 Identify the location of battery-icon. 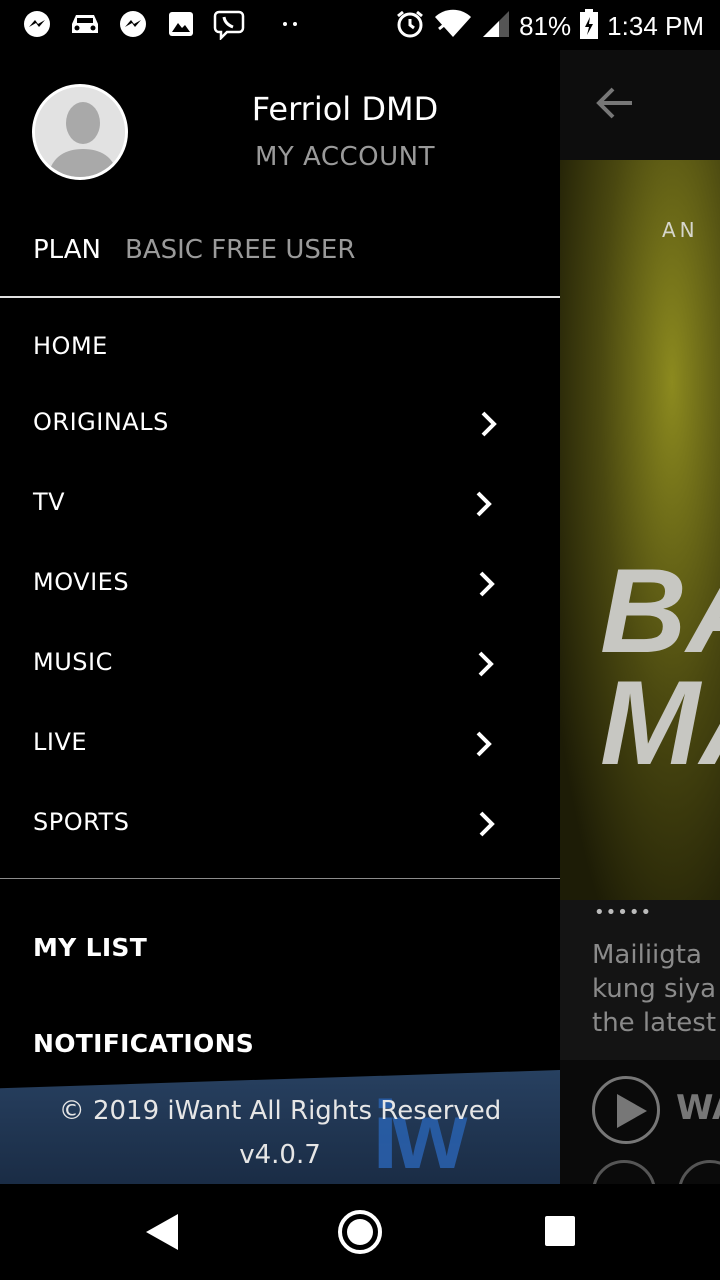
(589, 26).